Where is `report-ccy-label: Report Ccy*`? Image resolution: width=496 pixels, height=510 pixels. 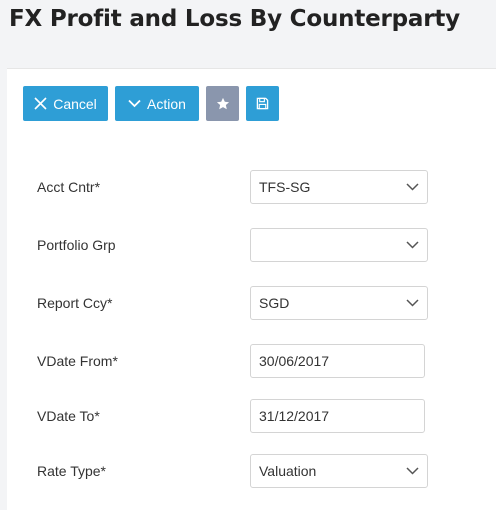 report-ccy-label: Report Ccy* is located at coordinates (75, 303).